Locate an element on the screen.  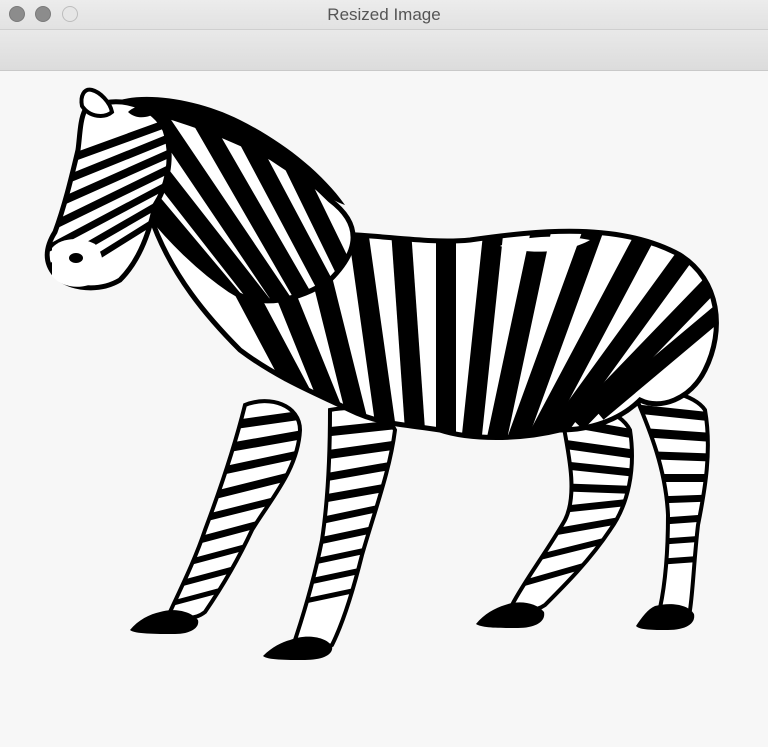
zebra-hooves is located at coordinates (412, 631).